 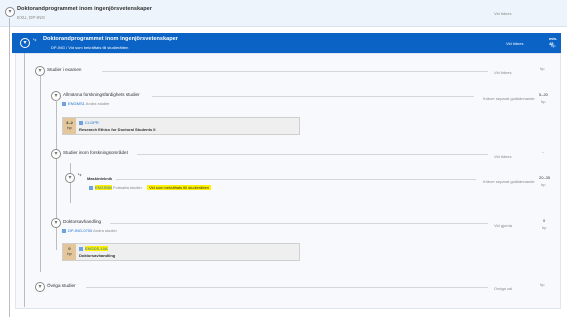 I want to click on allmanna-code: ENGMS1, so click(x=76, y=103).